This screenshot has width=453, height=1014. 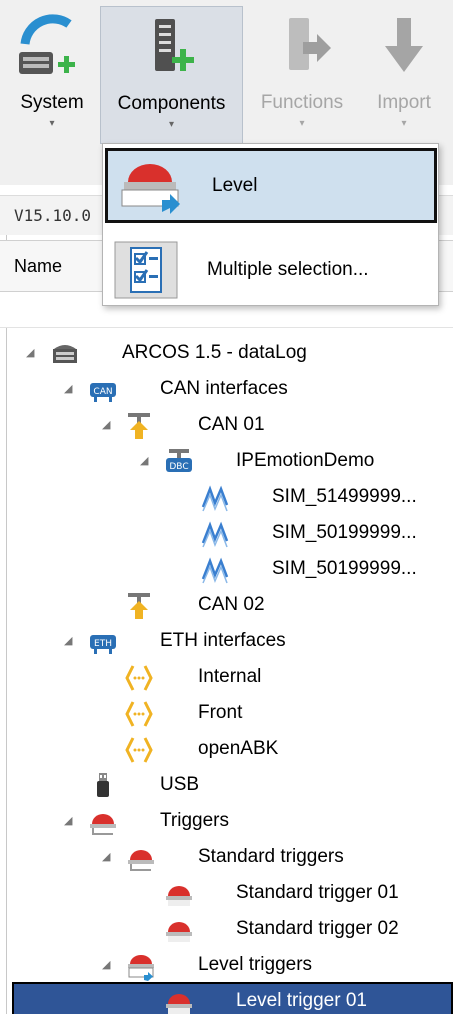 I want to click on eth-icon: ETH, so click(x=103, y=644).